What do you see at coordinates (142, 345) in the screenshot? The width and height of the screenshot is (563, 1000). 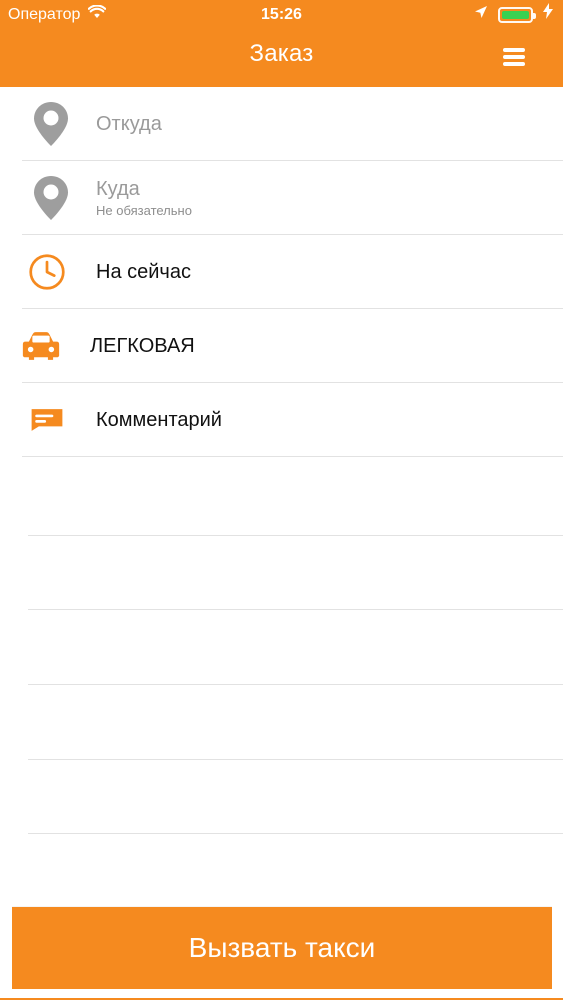 I see `vehicle-label: ЛЕГКОВАЯ` at bounding box center [142, 345].